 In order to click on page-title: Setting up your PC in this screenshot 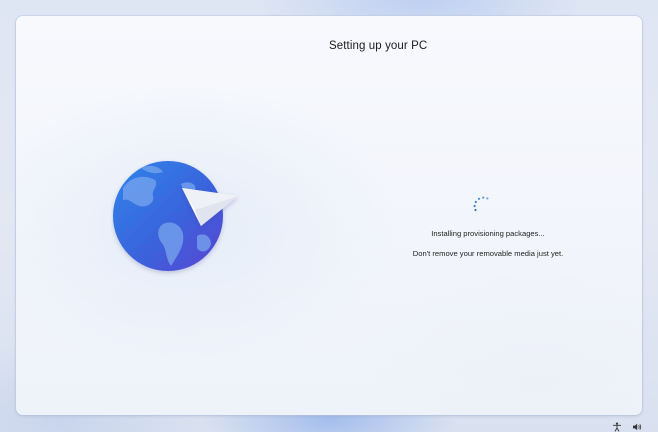, I will do `click(378, 46)`.